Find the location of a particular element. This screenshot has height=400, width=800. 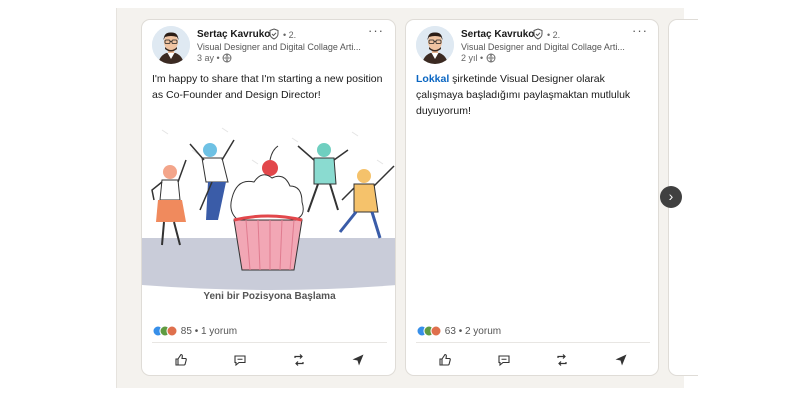

reaction-summary: 63 • 2 yorum is located at coordinates (458, 331).